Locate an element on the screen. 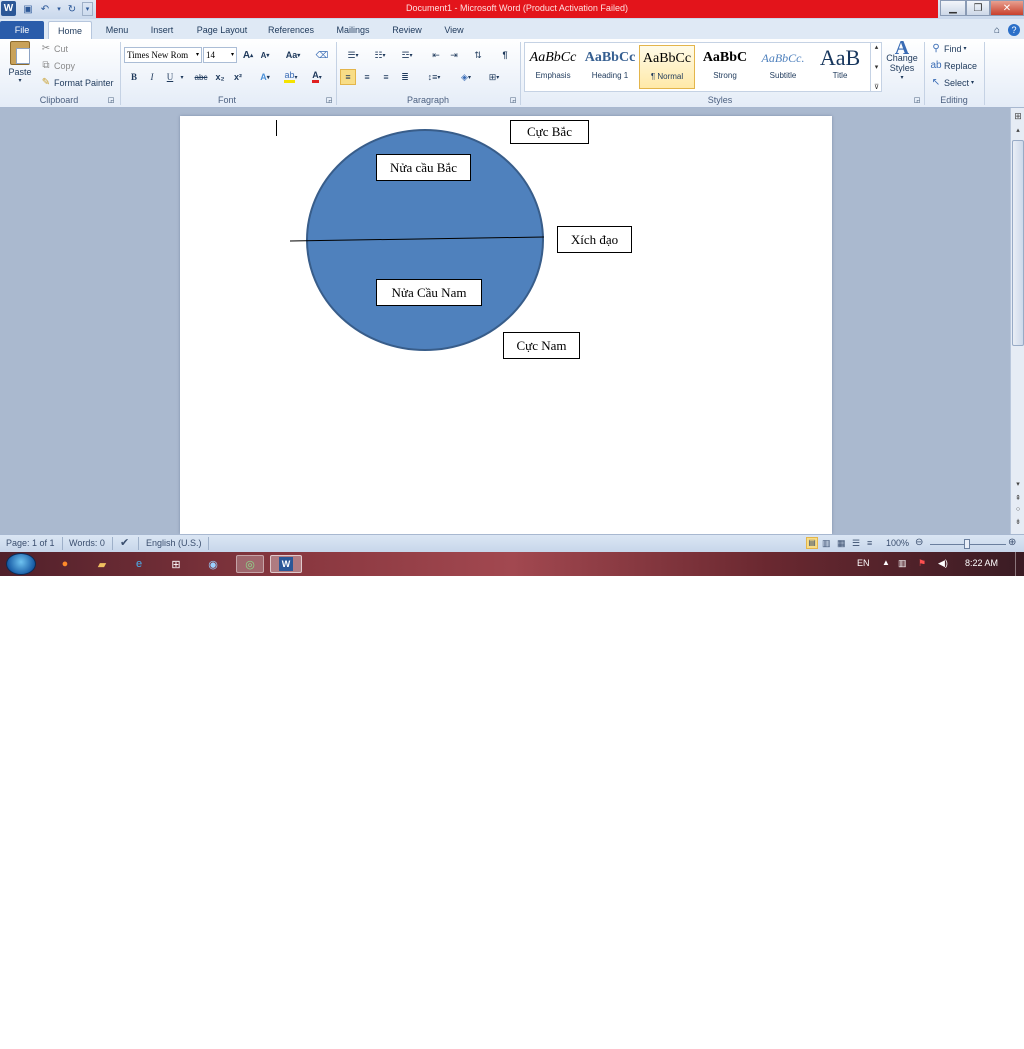 The height and width of the screenshot is (1049, 1024). find-button: ⚲ Find ▾ is located at coordinates (948, 48).